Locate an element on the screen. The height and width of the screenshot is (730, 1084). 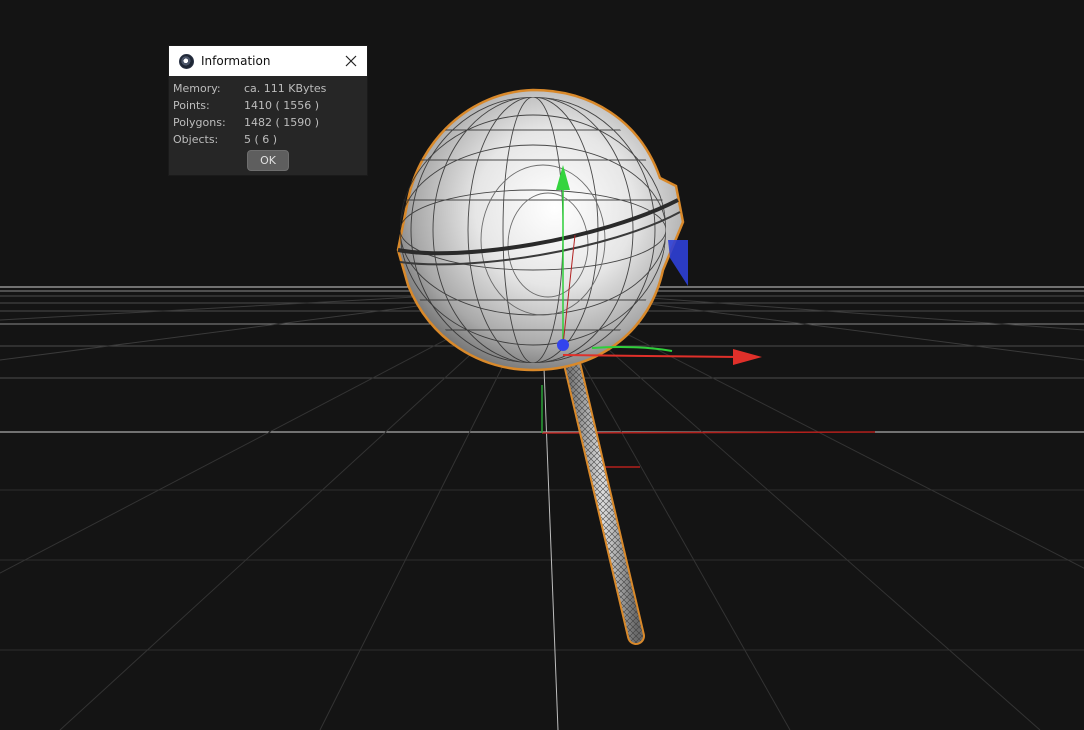
info-label: Memory: is located at coordinates (197, 88).